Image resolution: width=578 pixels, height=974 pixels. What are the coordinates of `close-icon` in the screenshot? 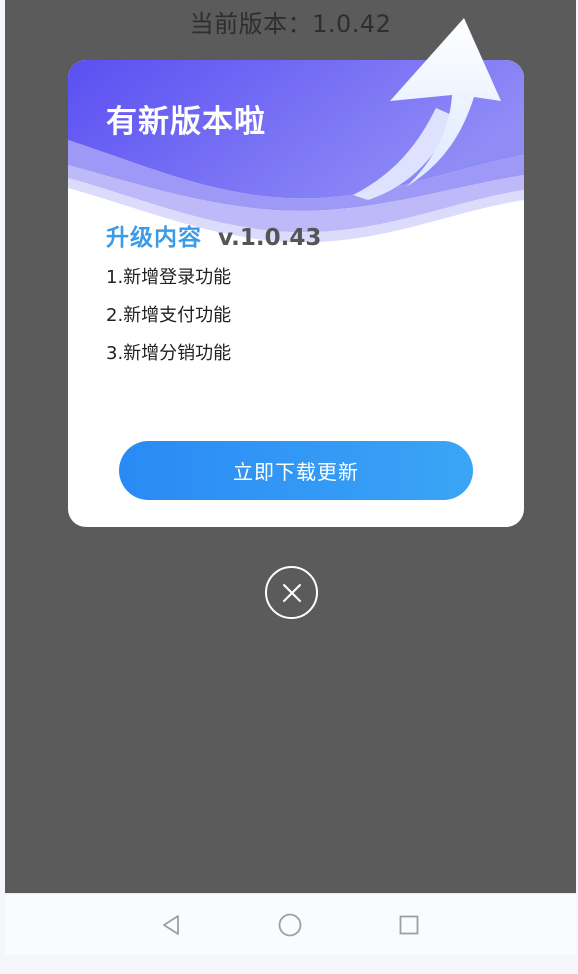 It's located at (291, 592).